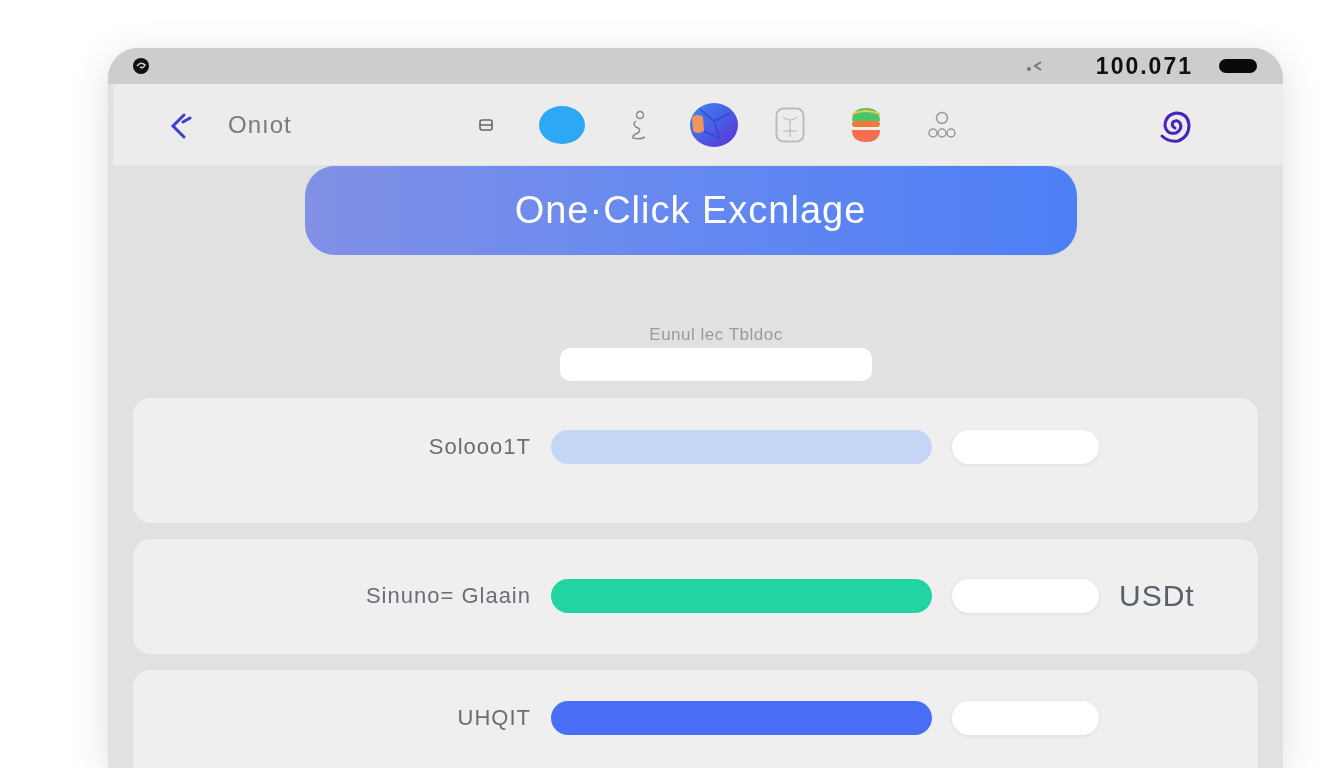 This screenshot has height=768, width=1344. Describe the element at coordinates (448, 596) in the screenshot. I see `row-label: Sinuno= Glaain` at that location.